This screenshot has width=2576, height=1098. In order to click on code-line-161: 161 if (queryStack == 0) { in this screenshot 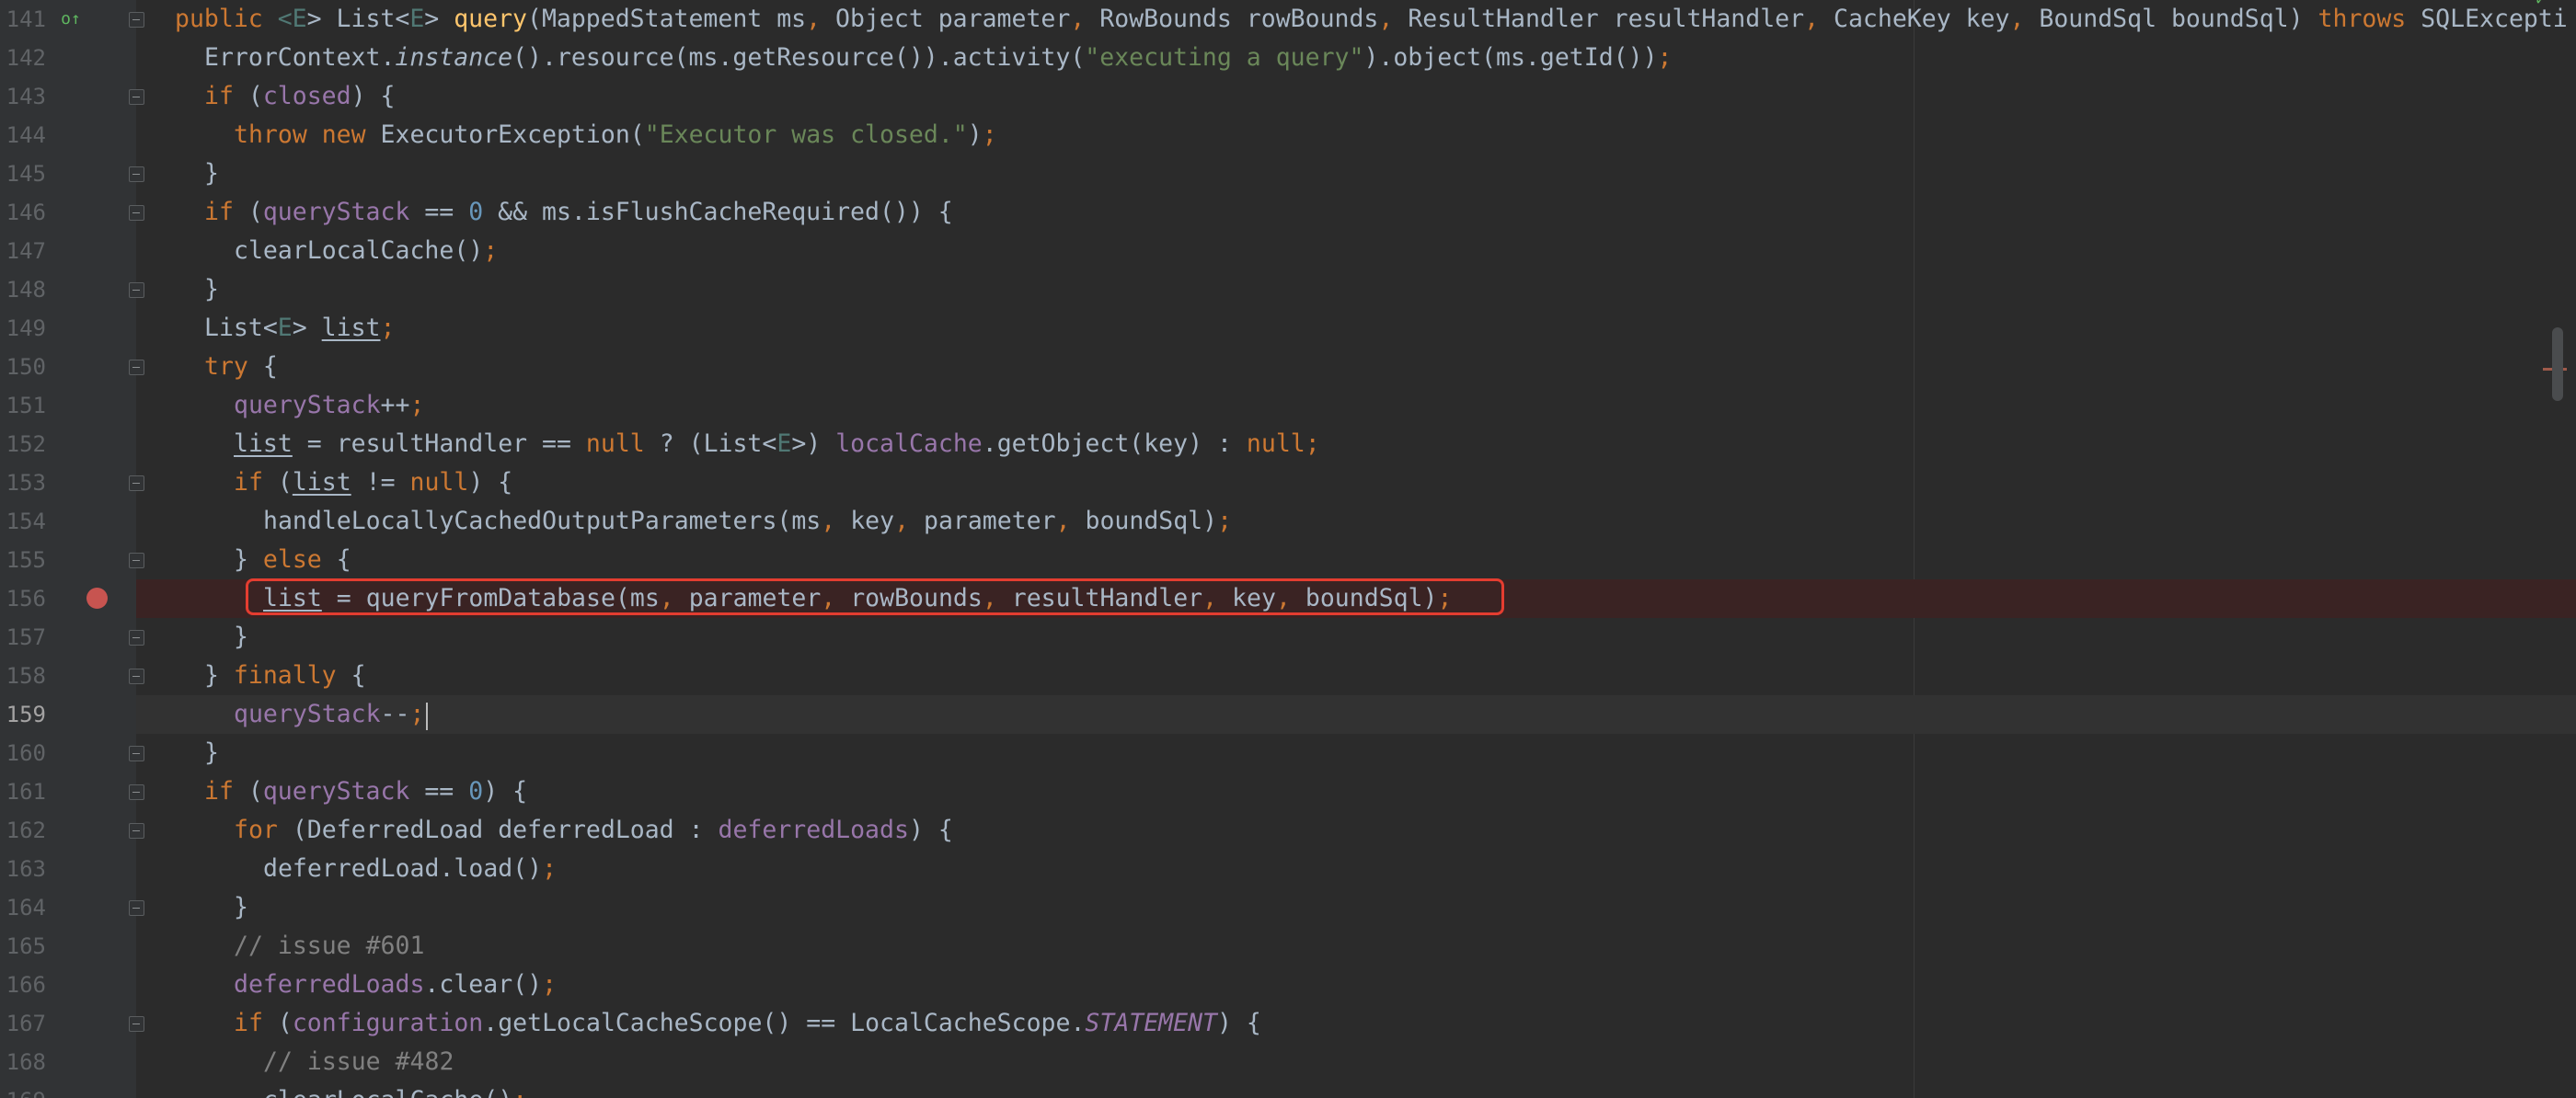, I will do `click(1288, 792)`.